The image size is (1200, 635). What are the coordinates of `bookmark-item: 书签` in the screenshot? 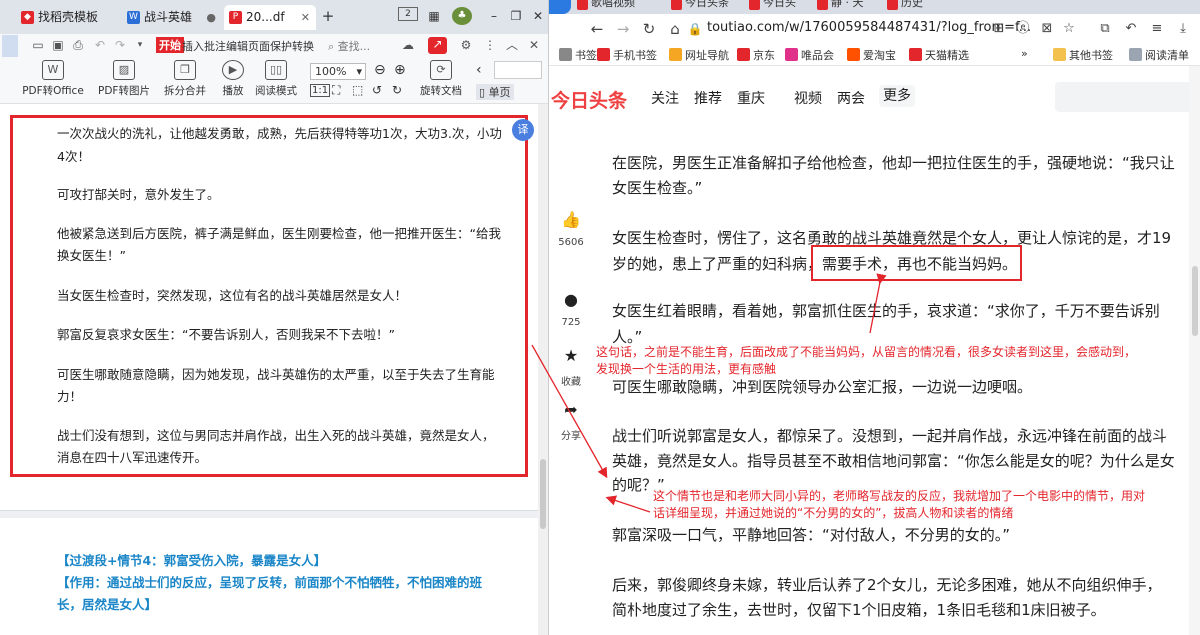 It's located at (578, 55).